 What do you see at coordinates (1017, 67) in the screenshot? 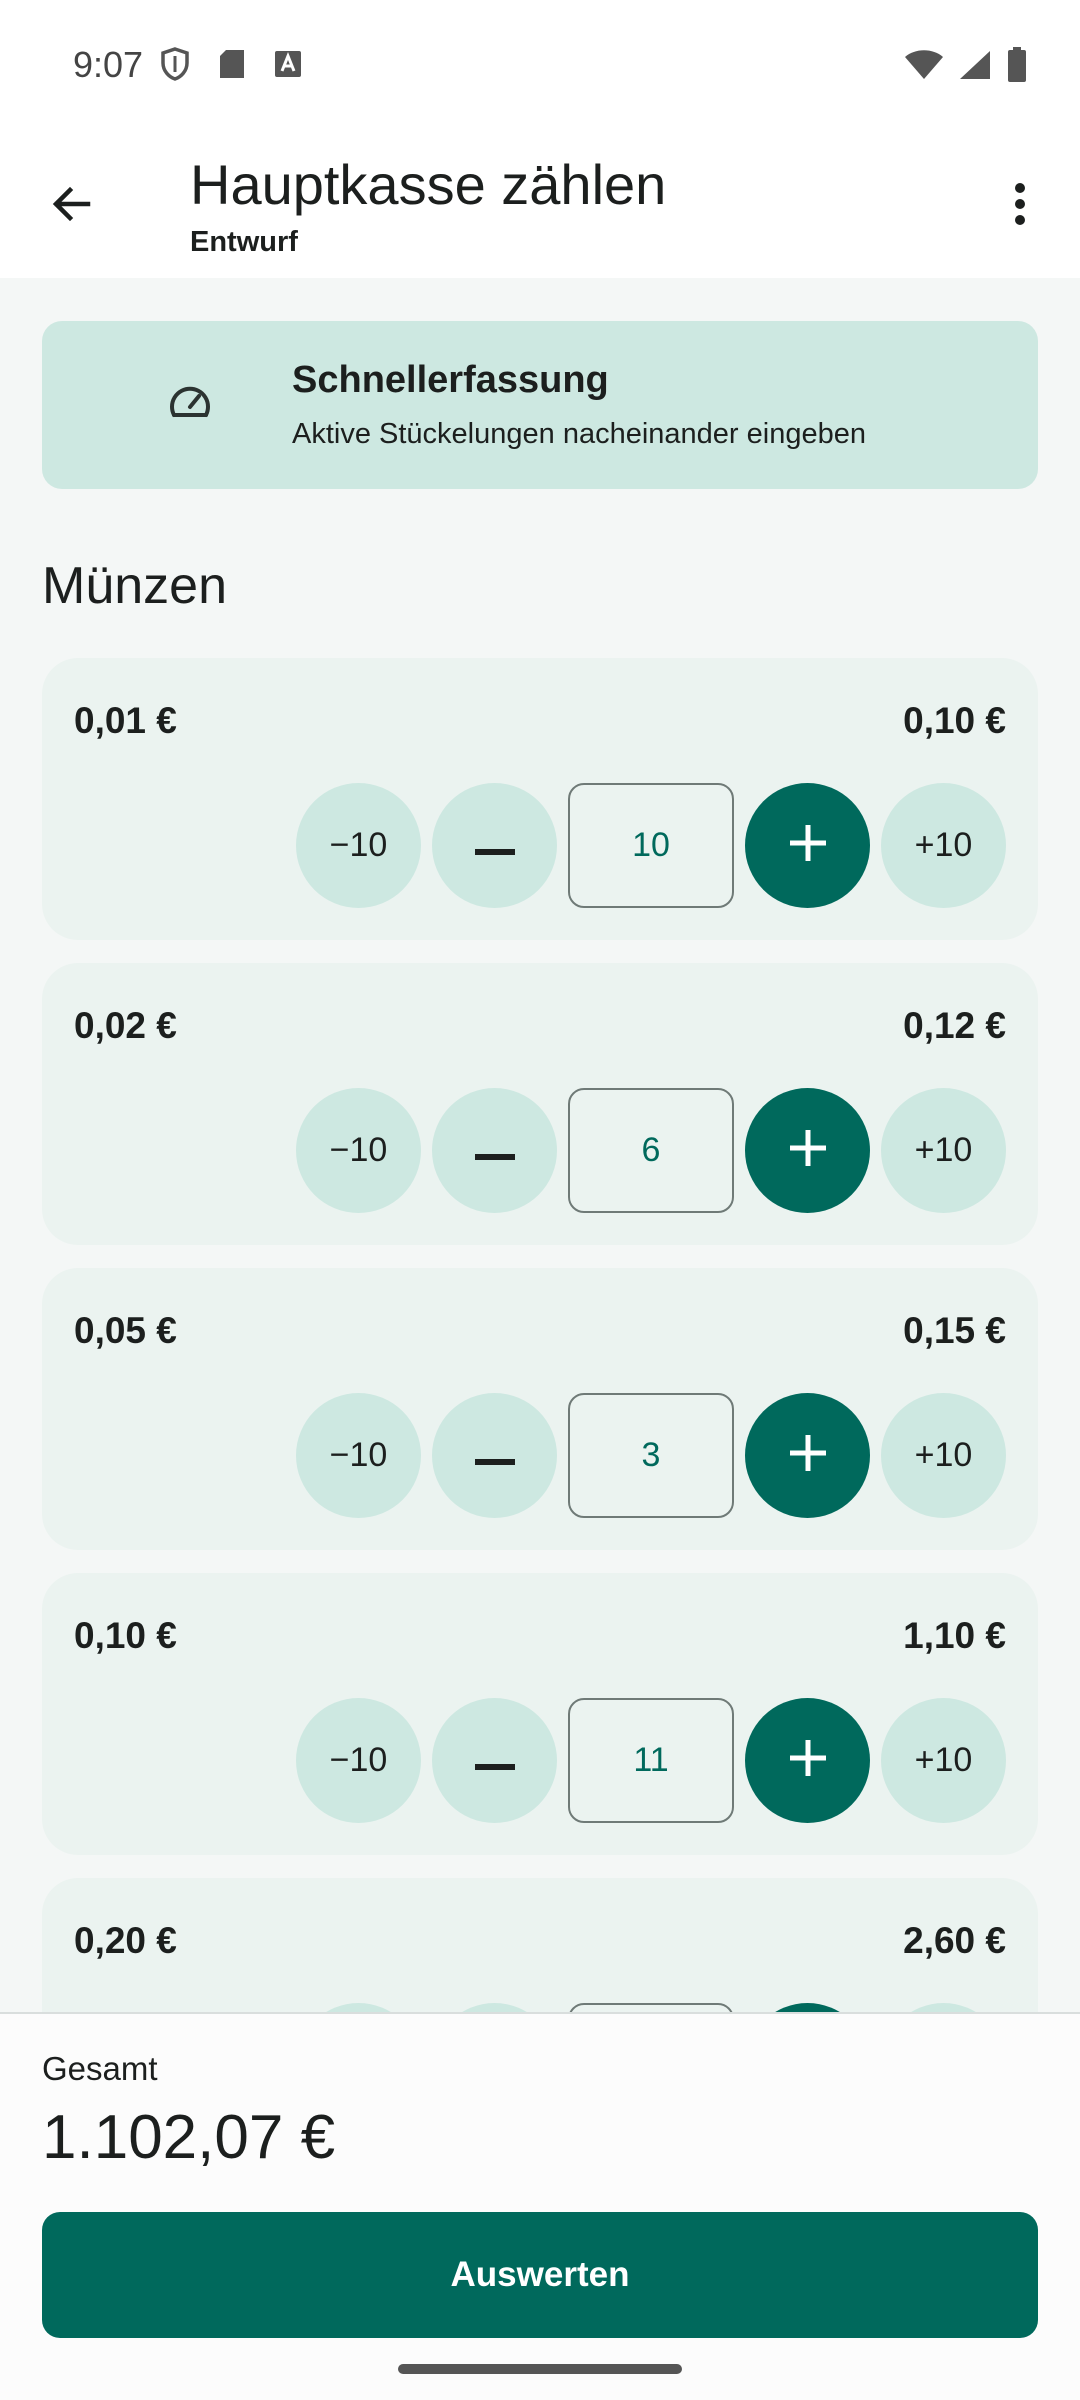
I see `battery-icon` at bounding box center [1017, 67].